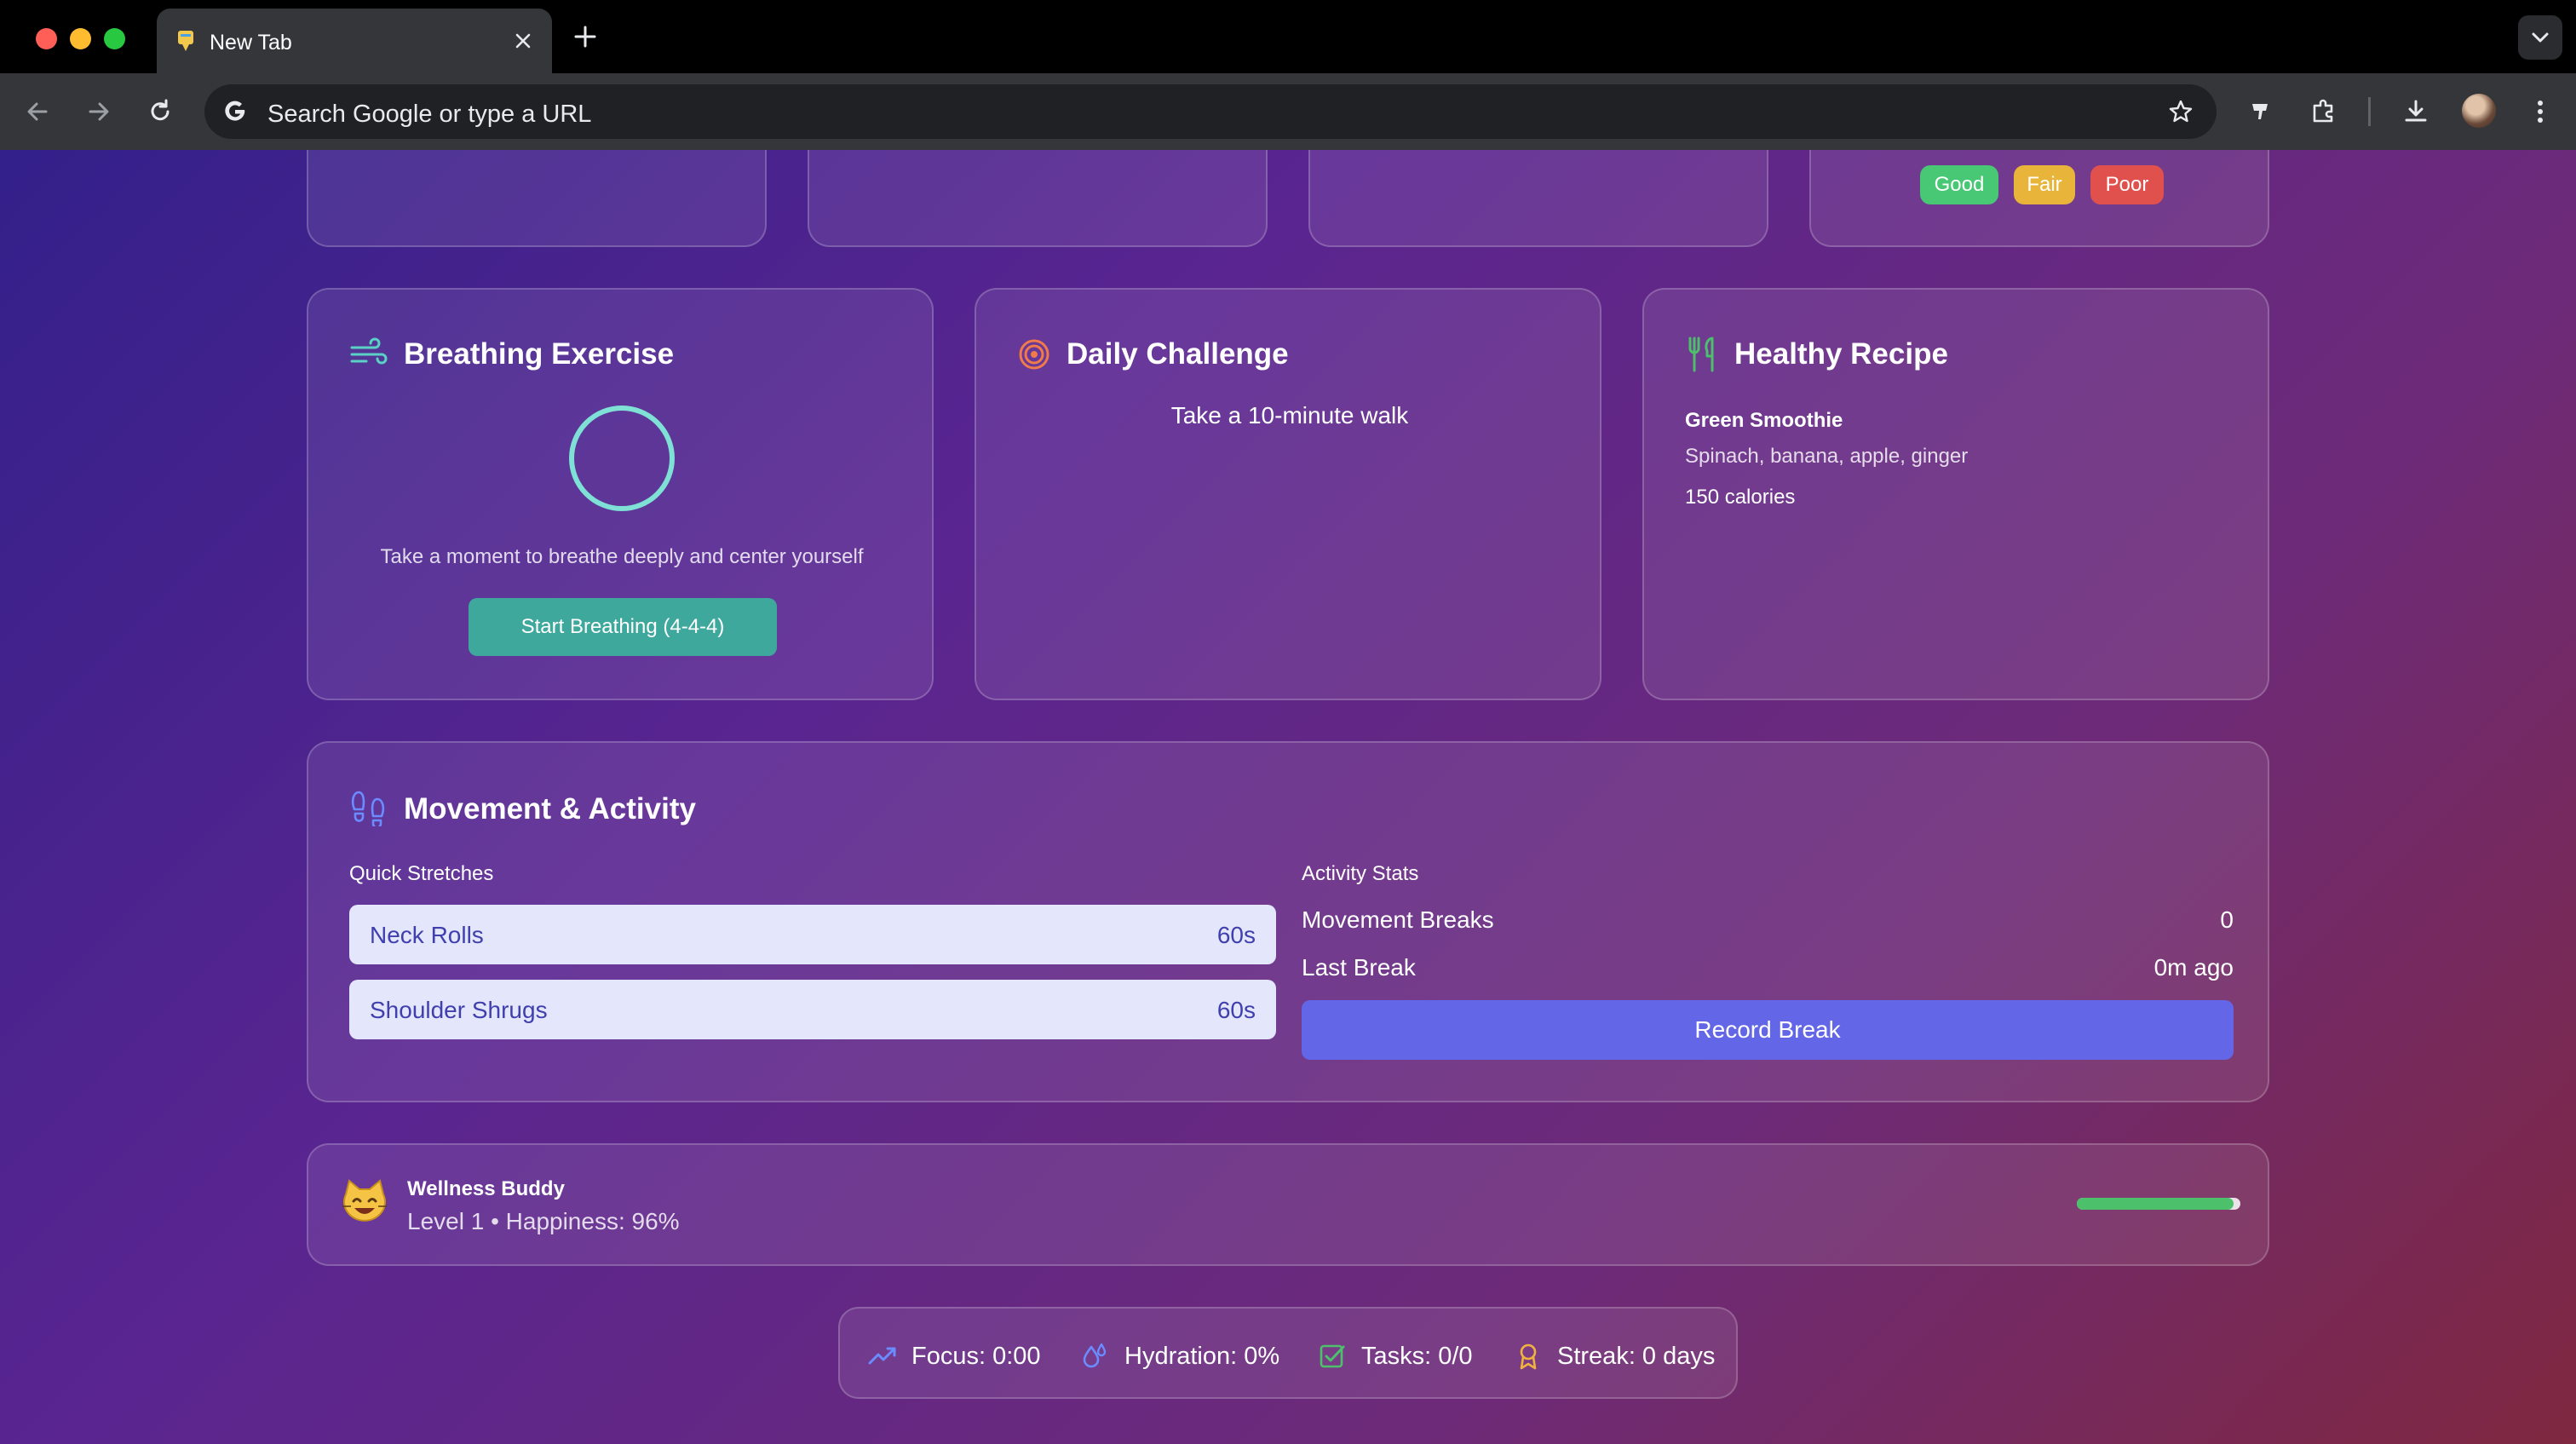 This screenshot has width=2576, height=1444. Describe the element at coordinates (1841, 354) in the screenshot. I see `healthy-recipe-title: Healthy Recipe` at that location.